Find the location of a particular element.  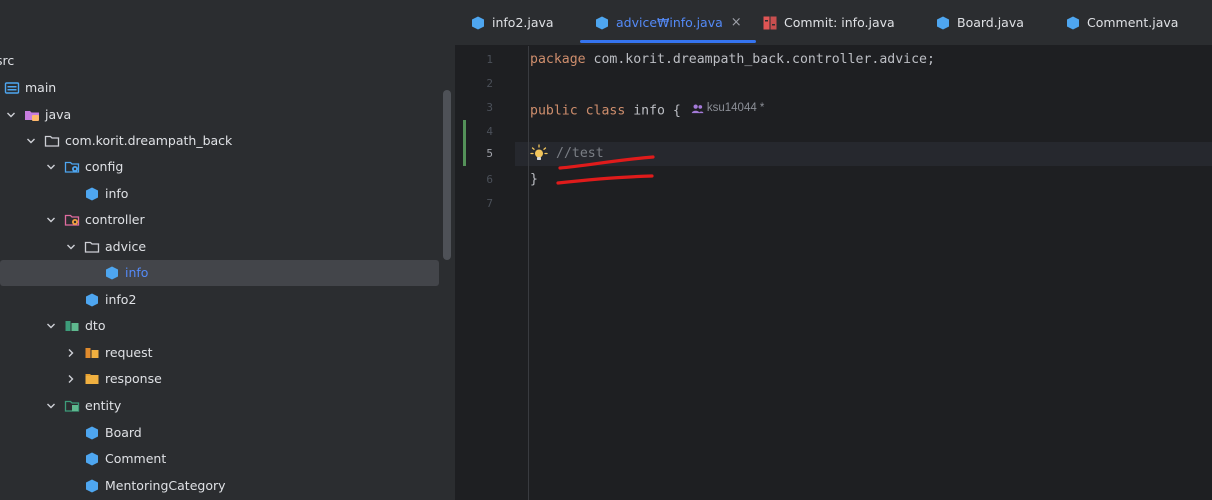

tree-item-package-root: com.korit.dreampath_back is located at coordinates (227, 141).